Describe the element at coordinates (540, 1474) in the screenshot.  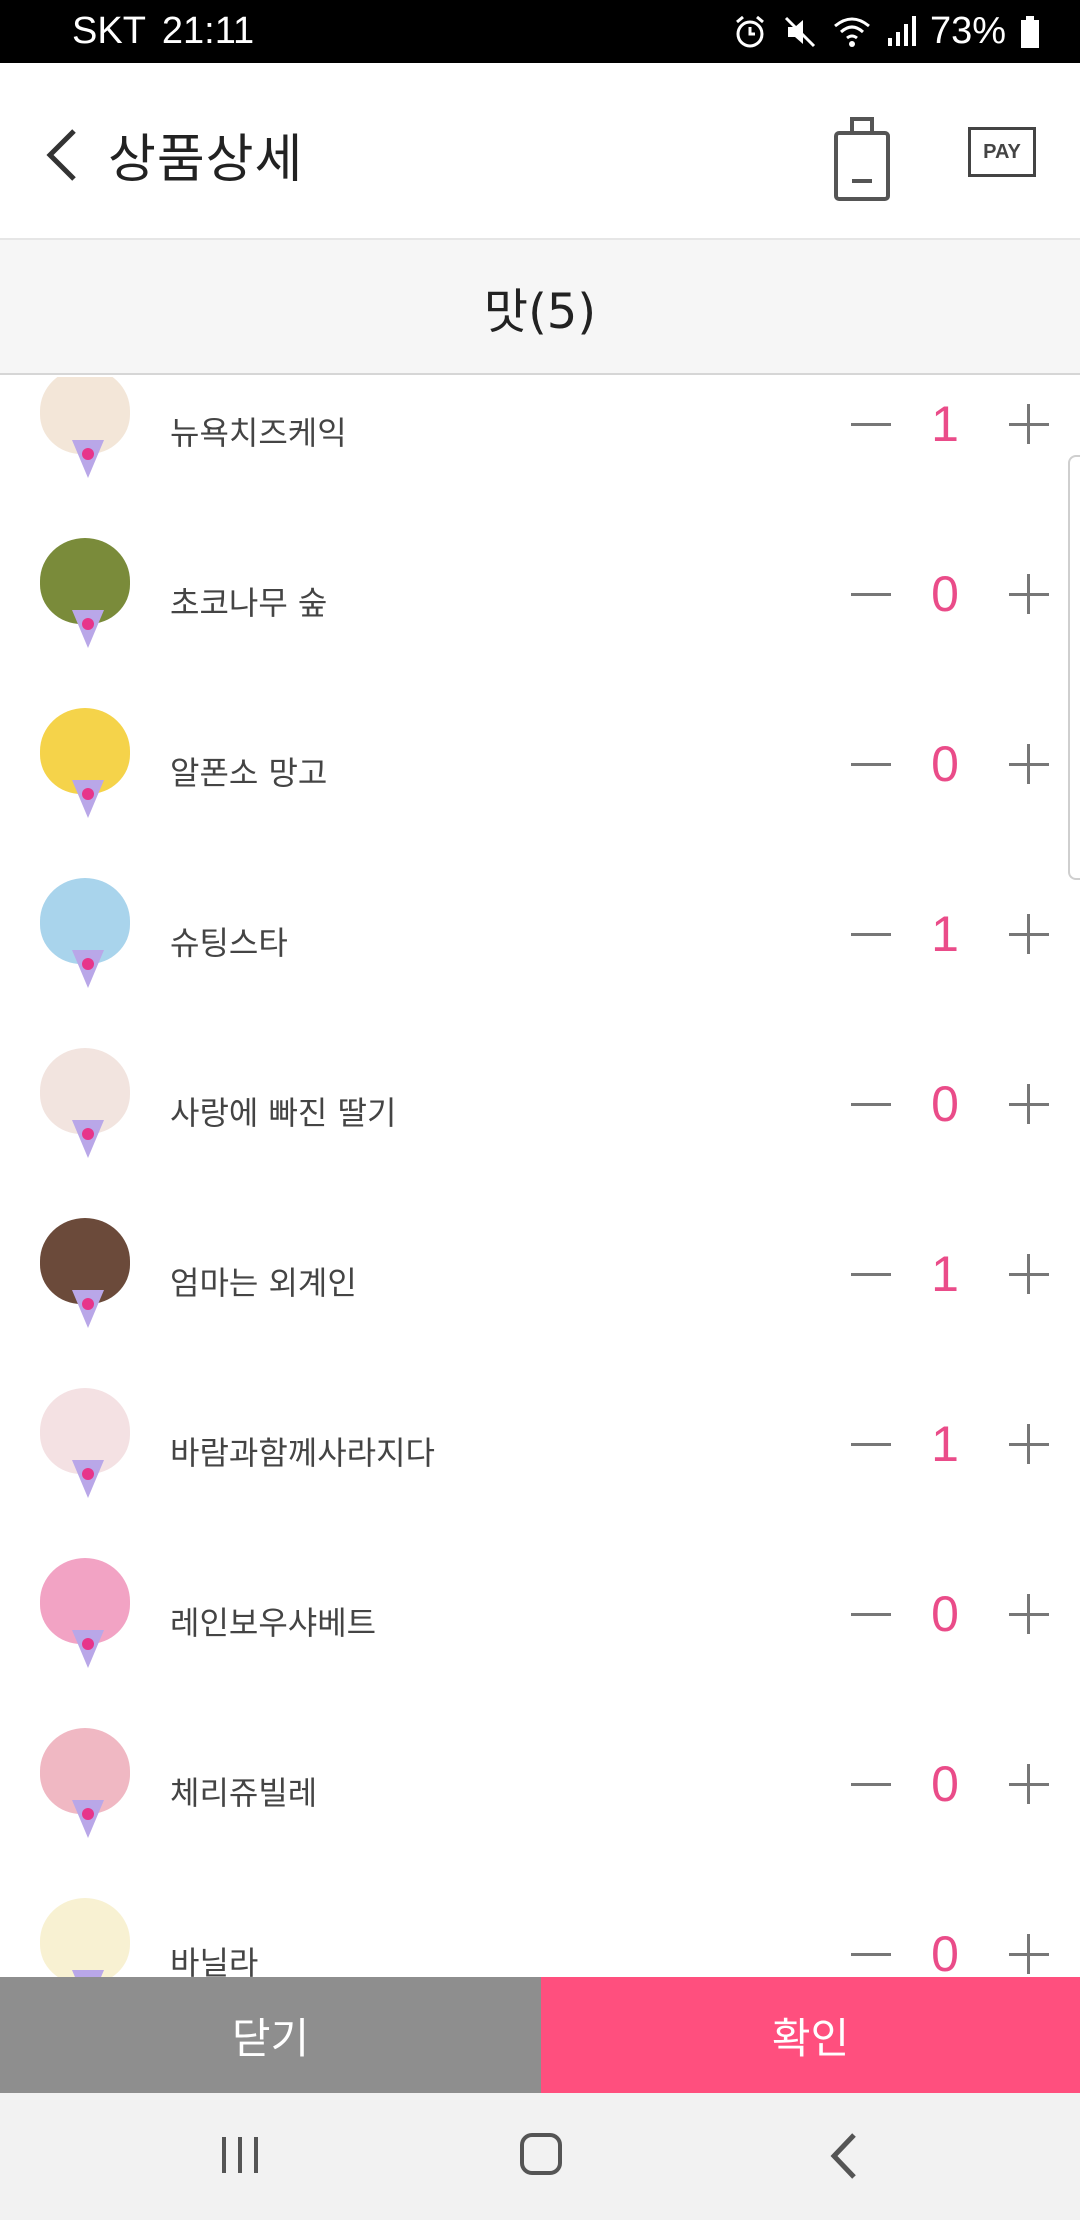
I see `flavor-row: 바람과함께사라지다 1` at that location.